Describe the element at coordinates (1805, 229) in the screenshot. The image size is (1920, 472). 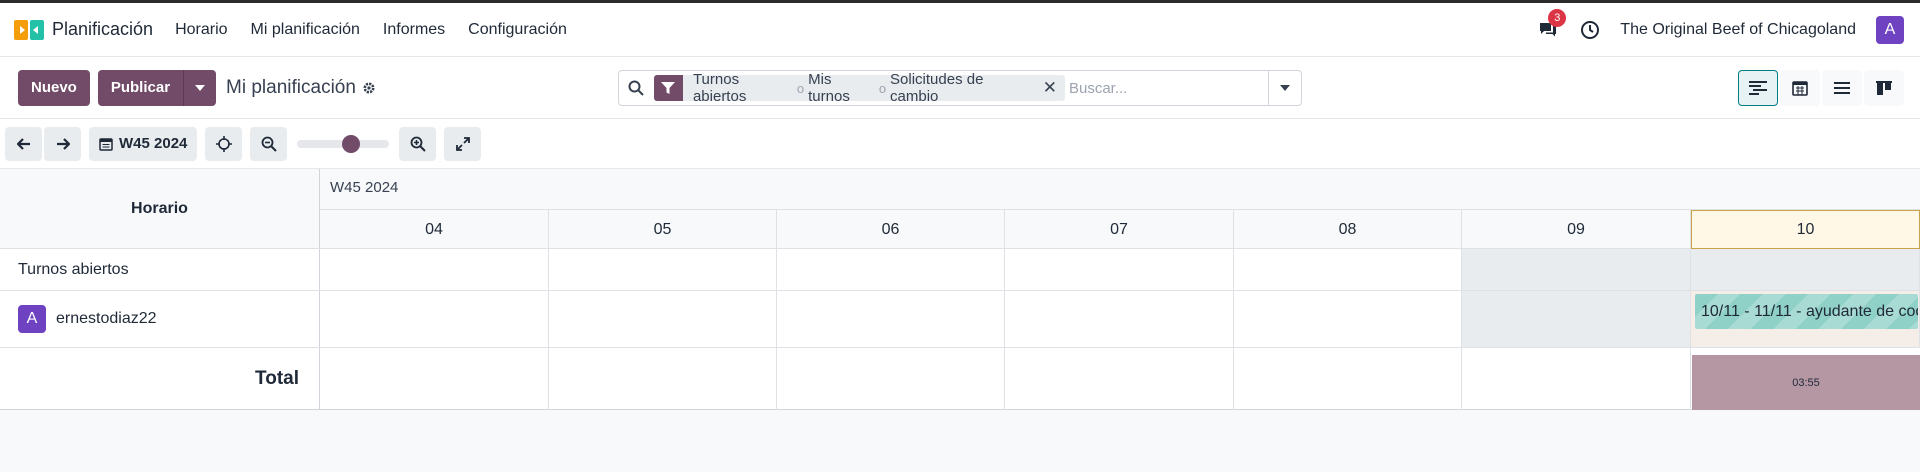
I see `day-header-today: 10` at that location.